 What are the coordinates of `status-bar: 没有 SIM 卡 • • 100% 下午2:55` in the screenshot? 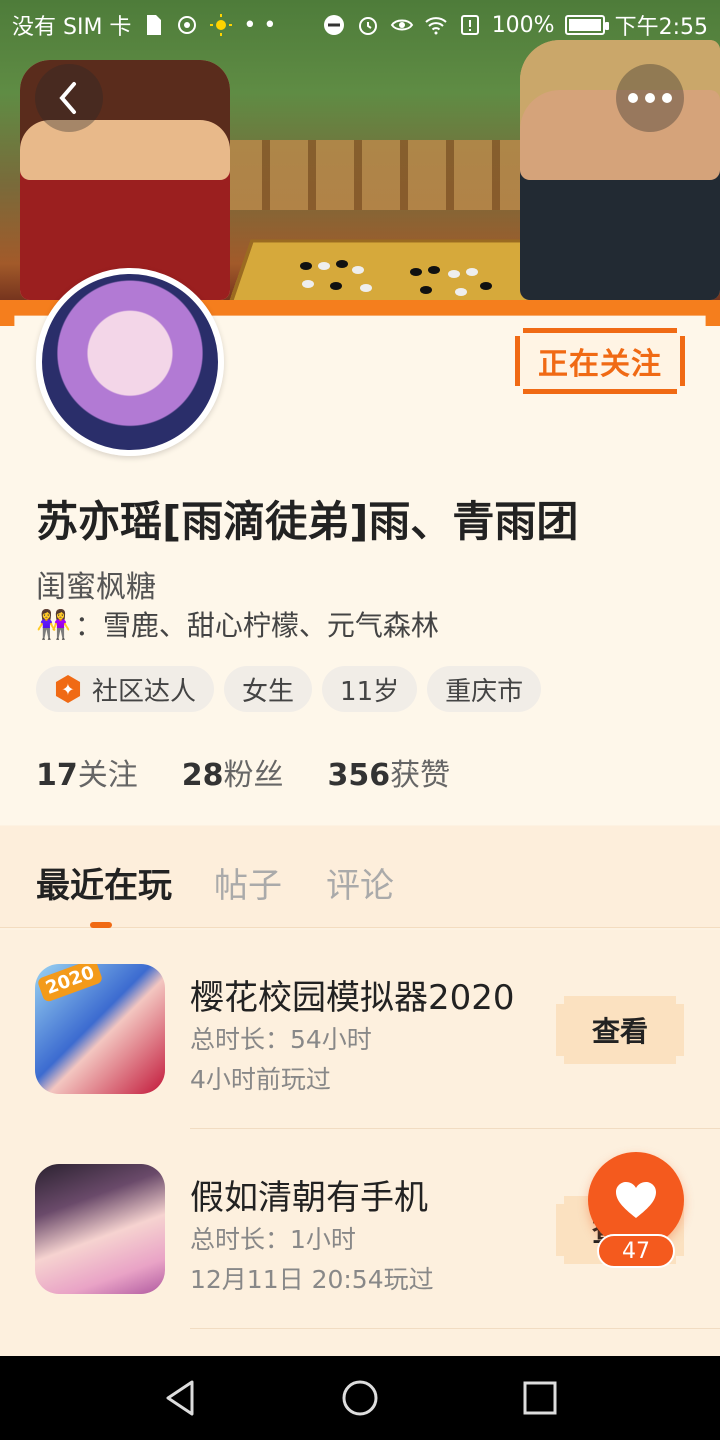 It's located at (360, 25).